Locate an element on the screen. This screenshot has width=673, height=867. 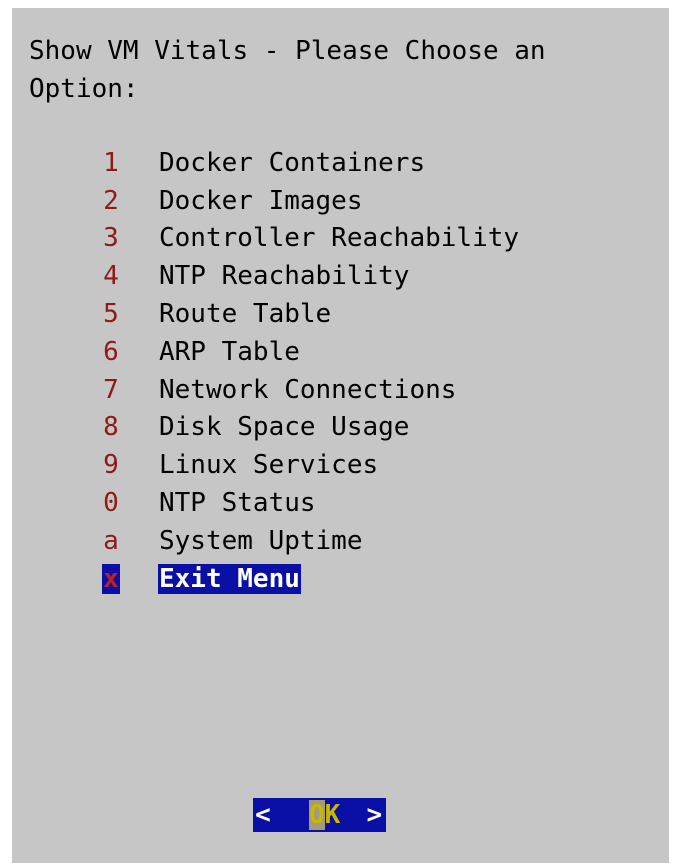
menu-item-docker-containers: 1 Docker Containers is located at coordinates (311, 163).